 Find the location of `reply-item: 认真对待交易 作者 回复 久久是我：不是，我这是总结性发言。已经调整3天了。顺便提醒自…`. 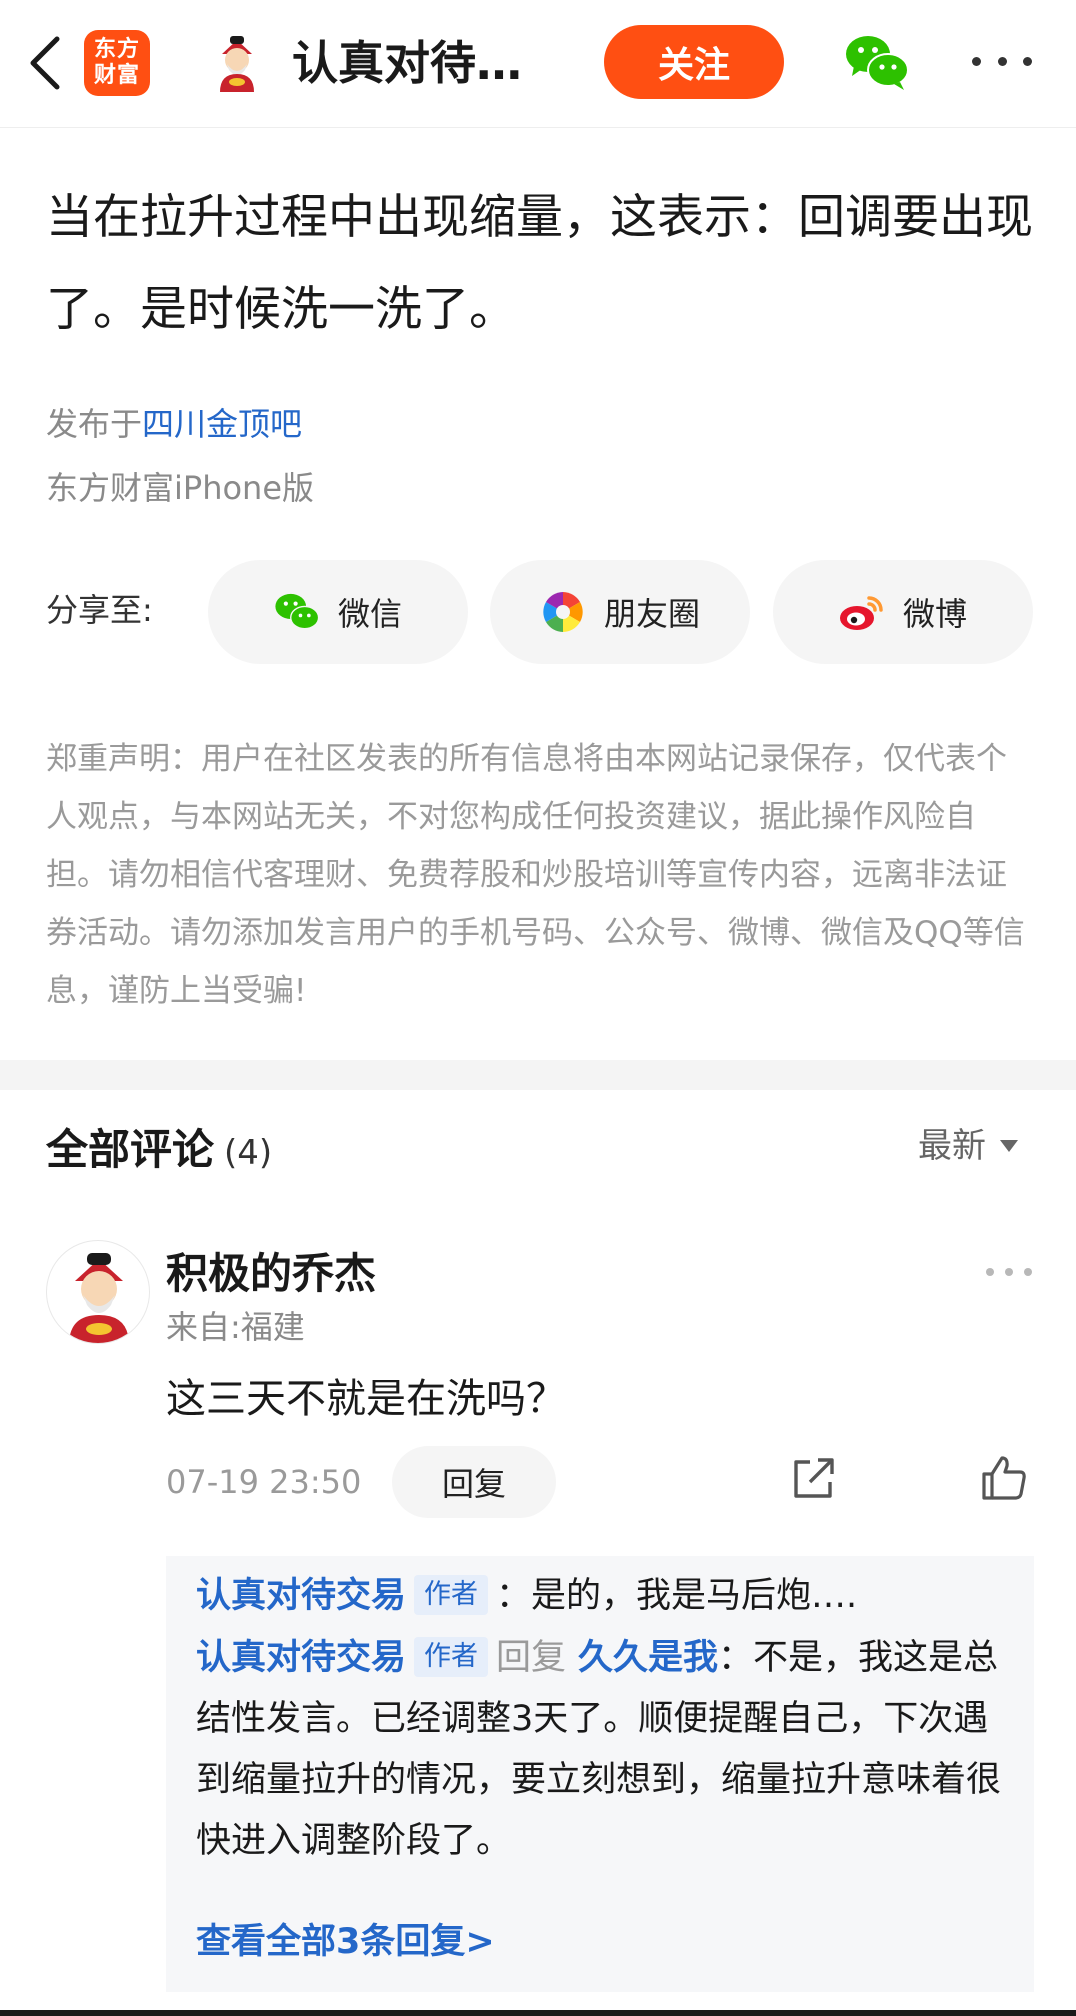

reply-item: 认真对待交易 作者 回复 久久是我：不是，我这是总结性发言。已经调整3天了。顺便提醒自… is located at coordinates (604, 1750).